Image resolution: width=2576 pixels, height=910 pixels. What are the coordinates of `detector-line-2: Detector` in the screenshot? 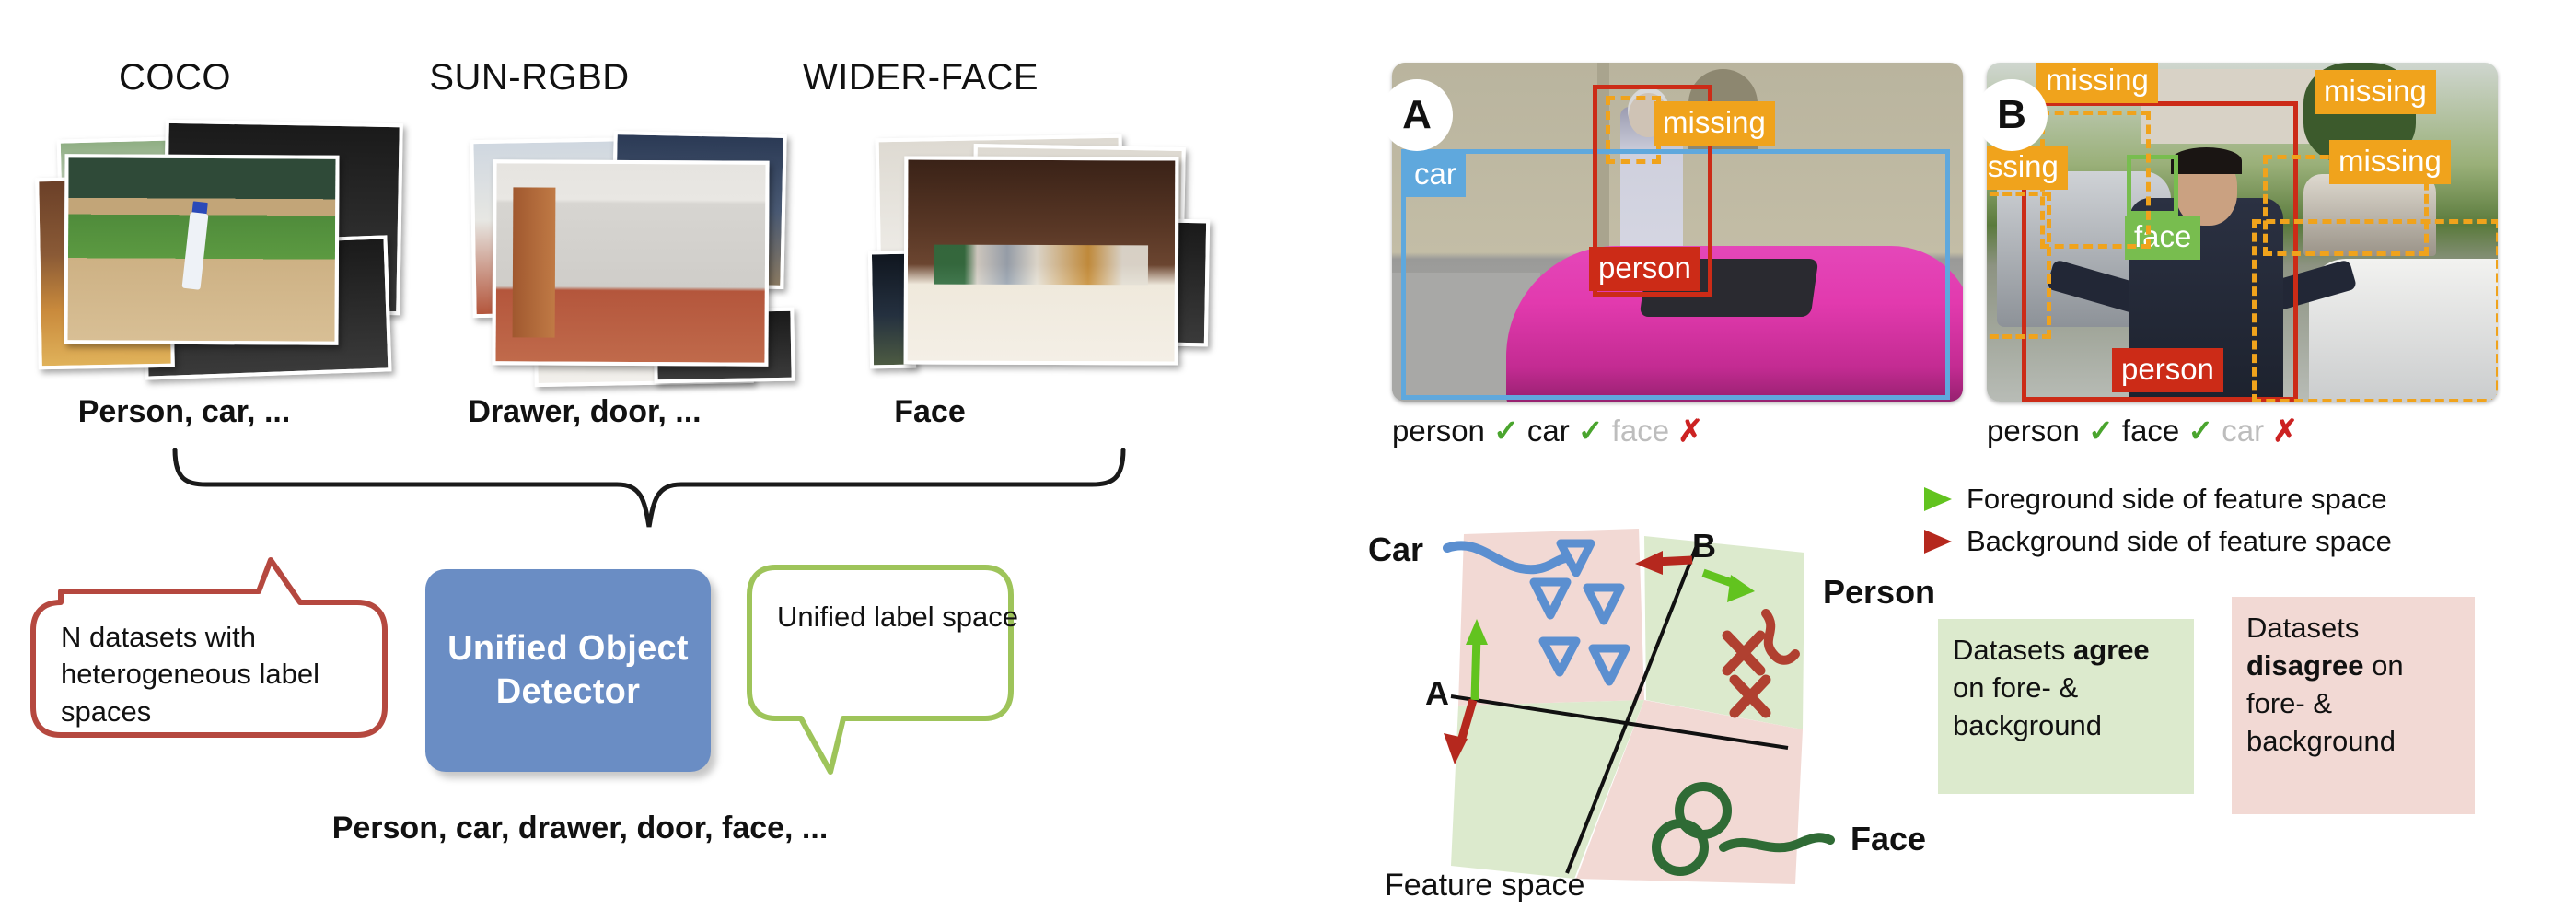 It's located at (568, 691).